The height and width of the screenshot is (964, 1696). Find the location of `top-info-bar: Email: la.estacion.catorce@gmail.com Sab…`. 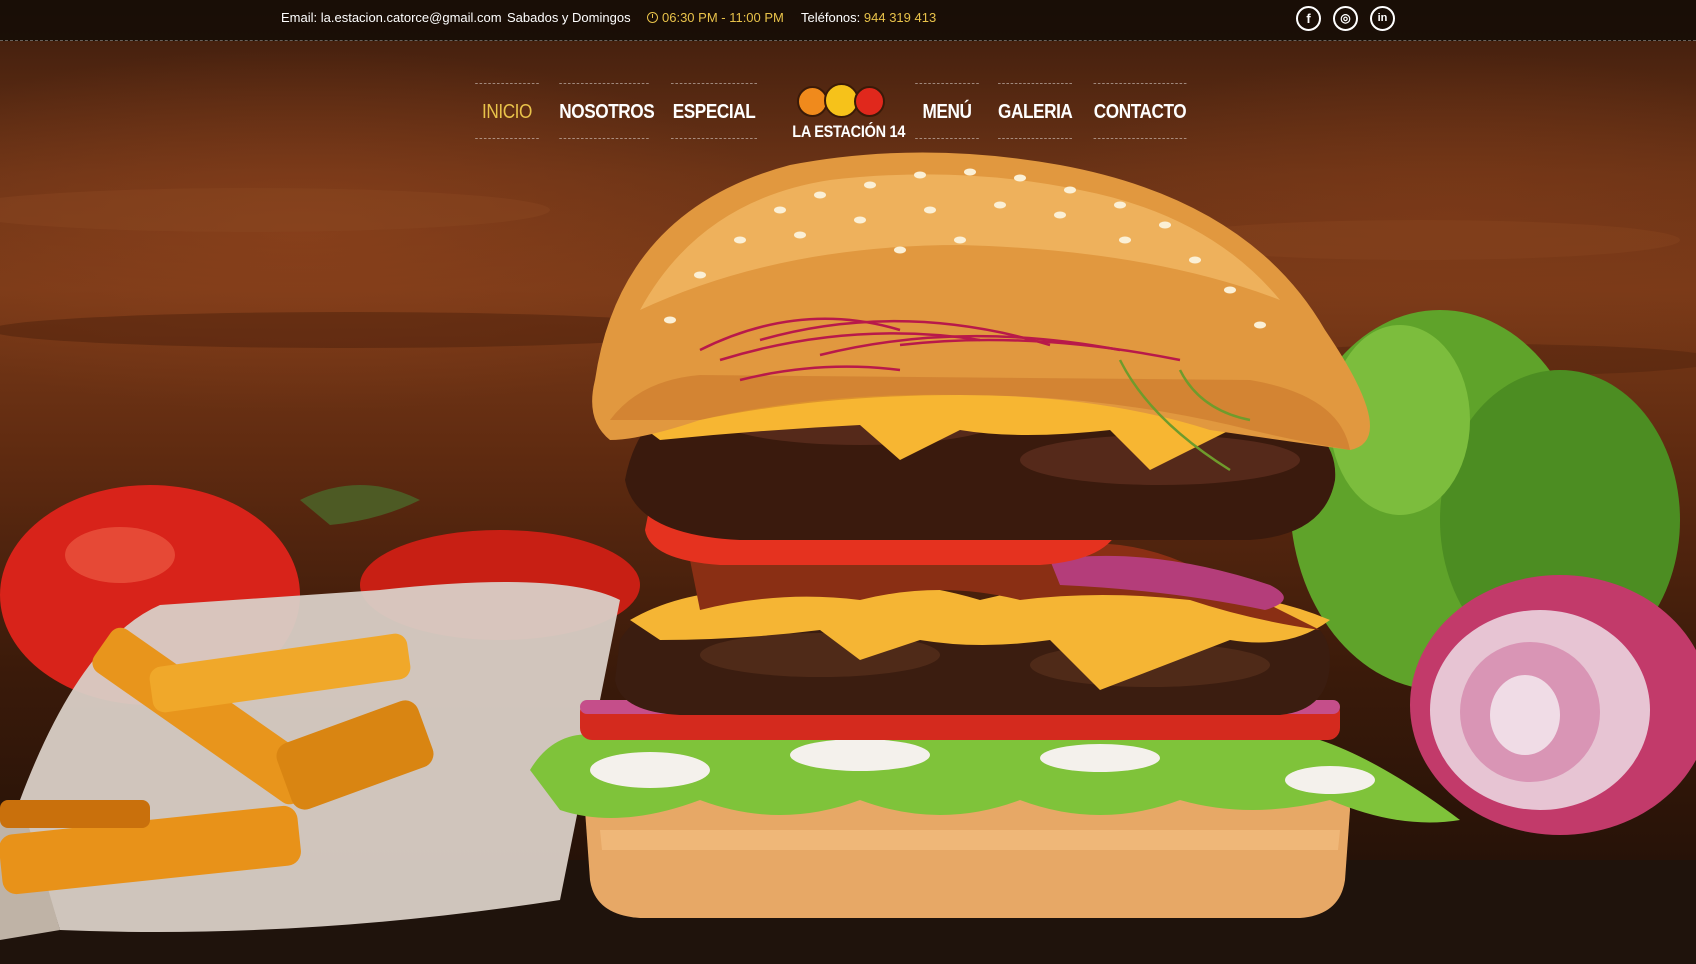

top-info-bar: Email: la.estacion.catorce@gmail.com Sab… is located at coordinates (848, 20).